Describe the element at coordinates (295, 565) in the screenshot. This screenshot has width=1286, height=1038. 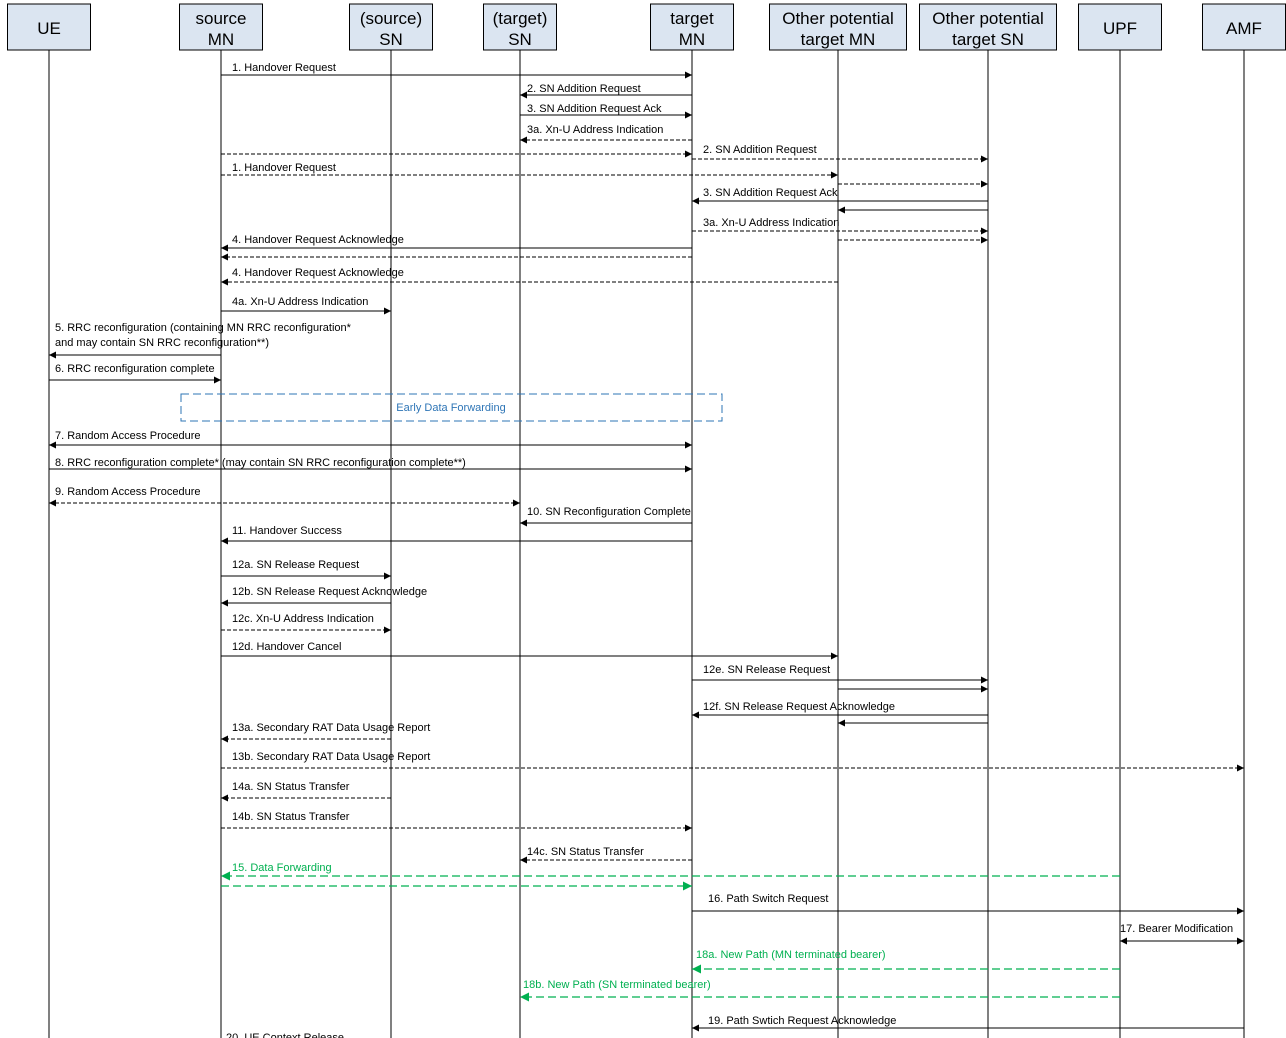
I see `message-label: 12a. SN Release Request` at that location.